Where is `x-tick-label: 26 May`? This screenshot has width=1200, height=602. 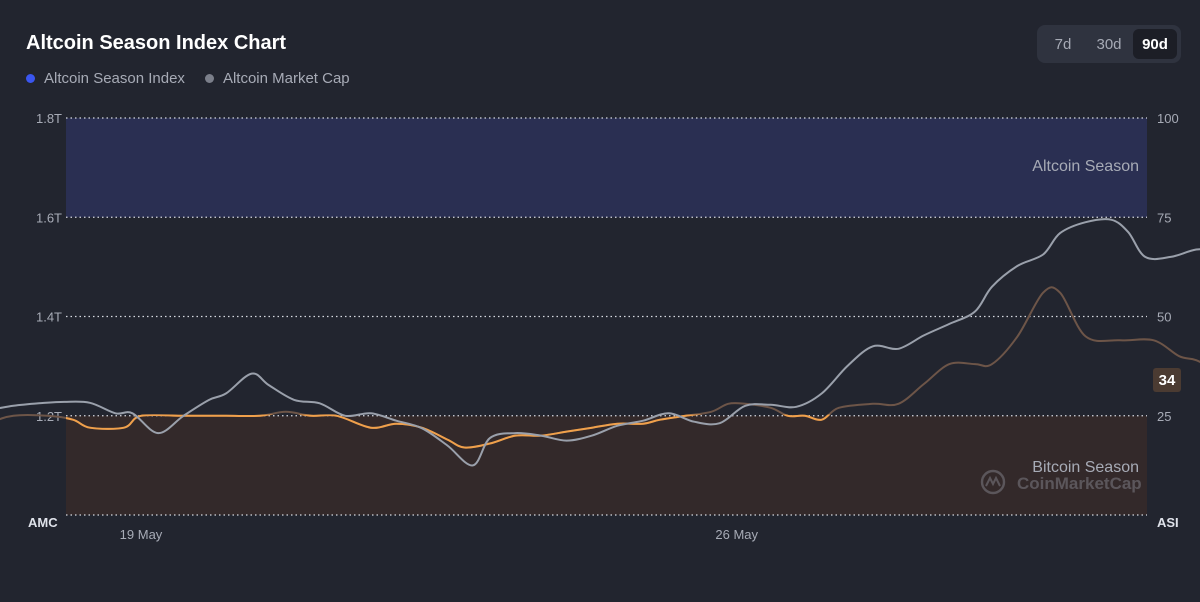 x-tick-label: 26 May is located at coordinates (736, 534).